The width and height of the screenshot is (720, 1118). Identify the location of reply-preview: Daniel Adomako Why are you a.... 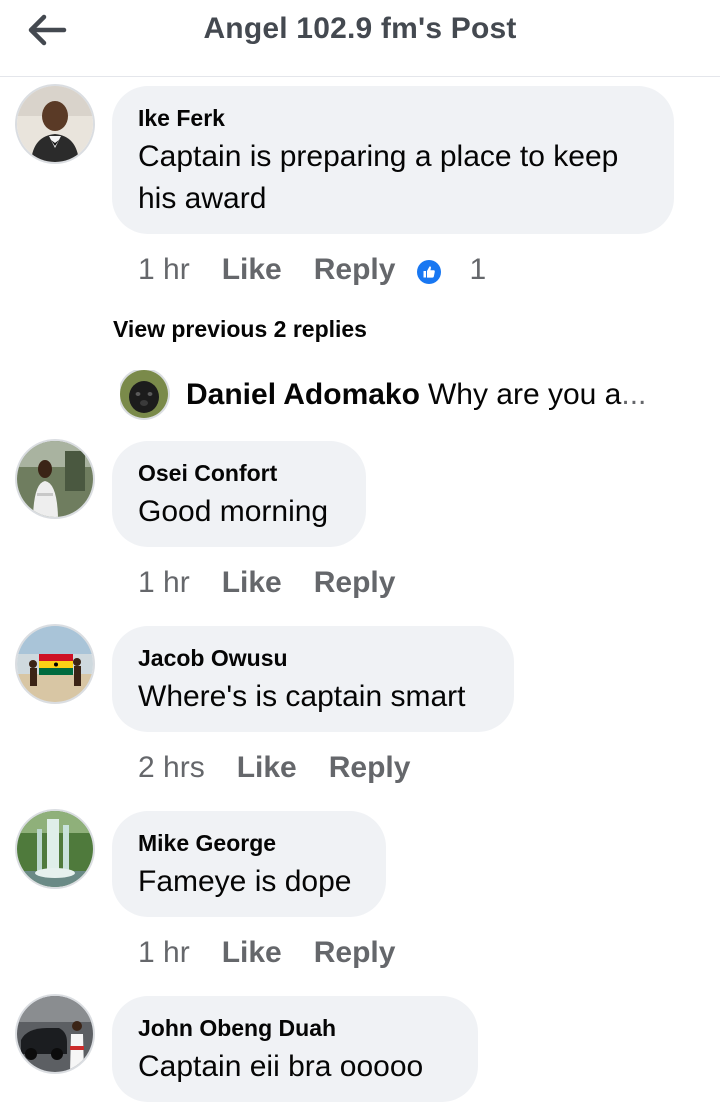
(410, 395).